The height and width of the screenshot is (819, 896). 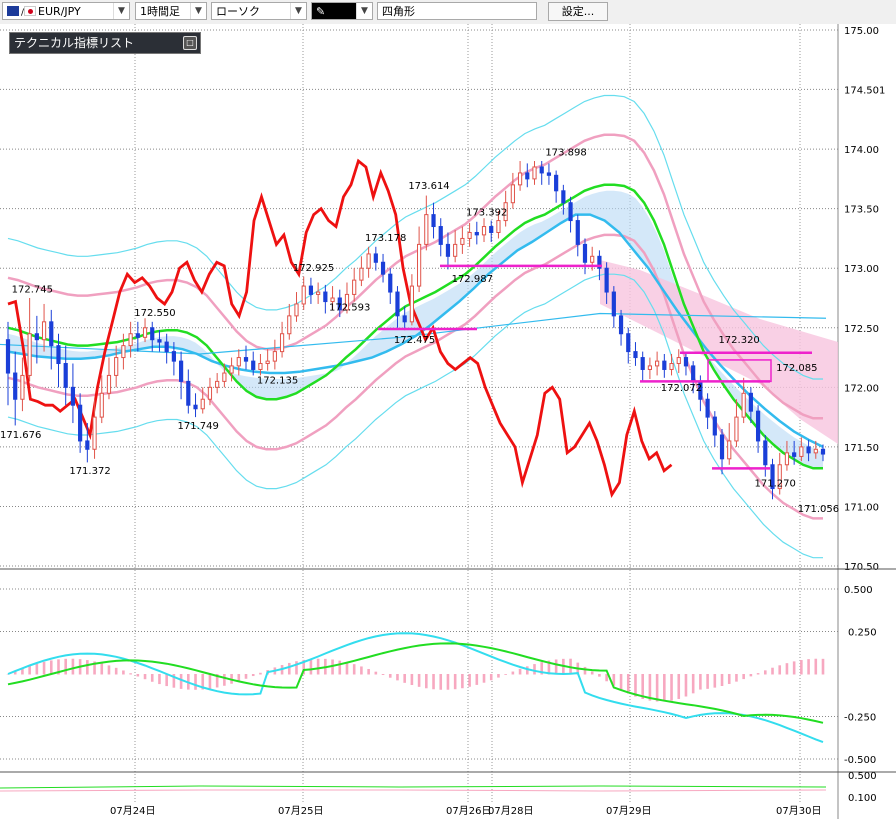 What do you see at coordinates (796, 368) in the screenshot?
I see `price-label: 172.085` at bounding box center [796, 368].